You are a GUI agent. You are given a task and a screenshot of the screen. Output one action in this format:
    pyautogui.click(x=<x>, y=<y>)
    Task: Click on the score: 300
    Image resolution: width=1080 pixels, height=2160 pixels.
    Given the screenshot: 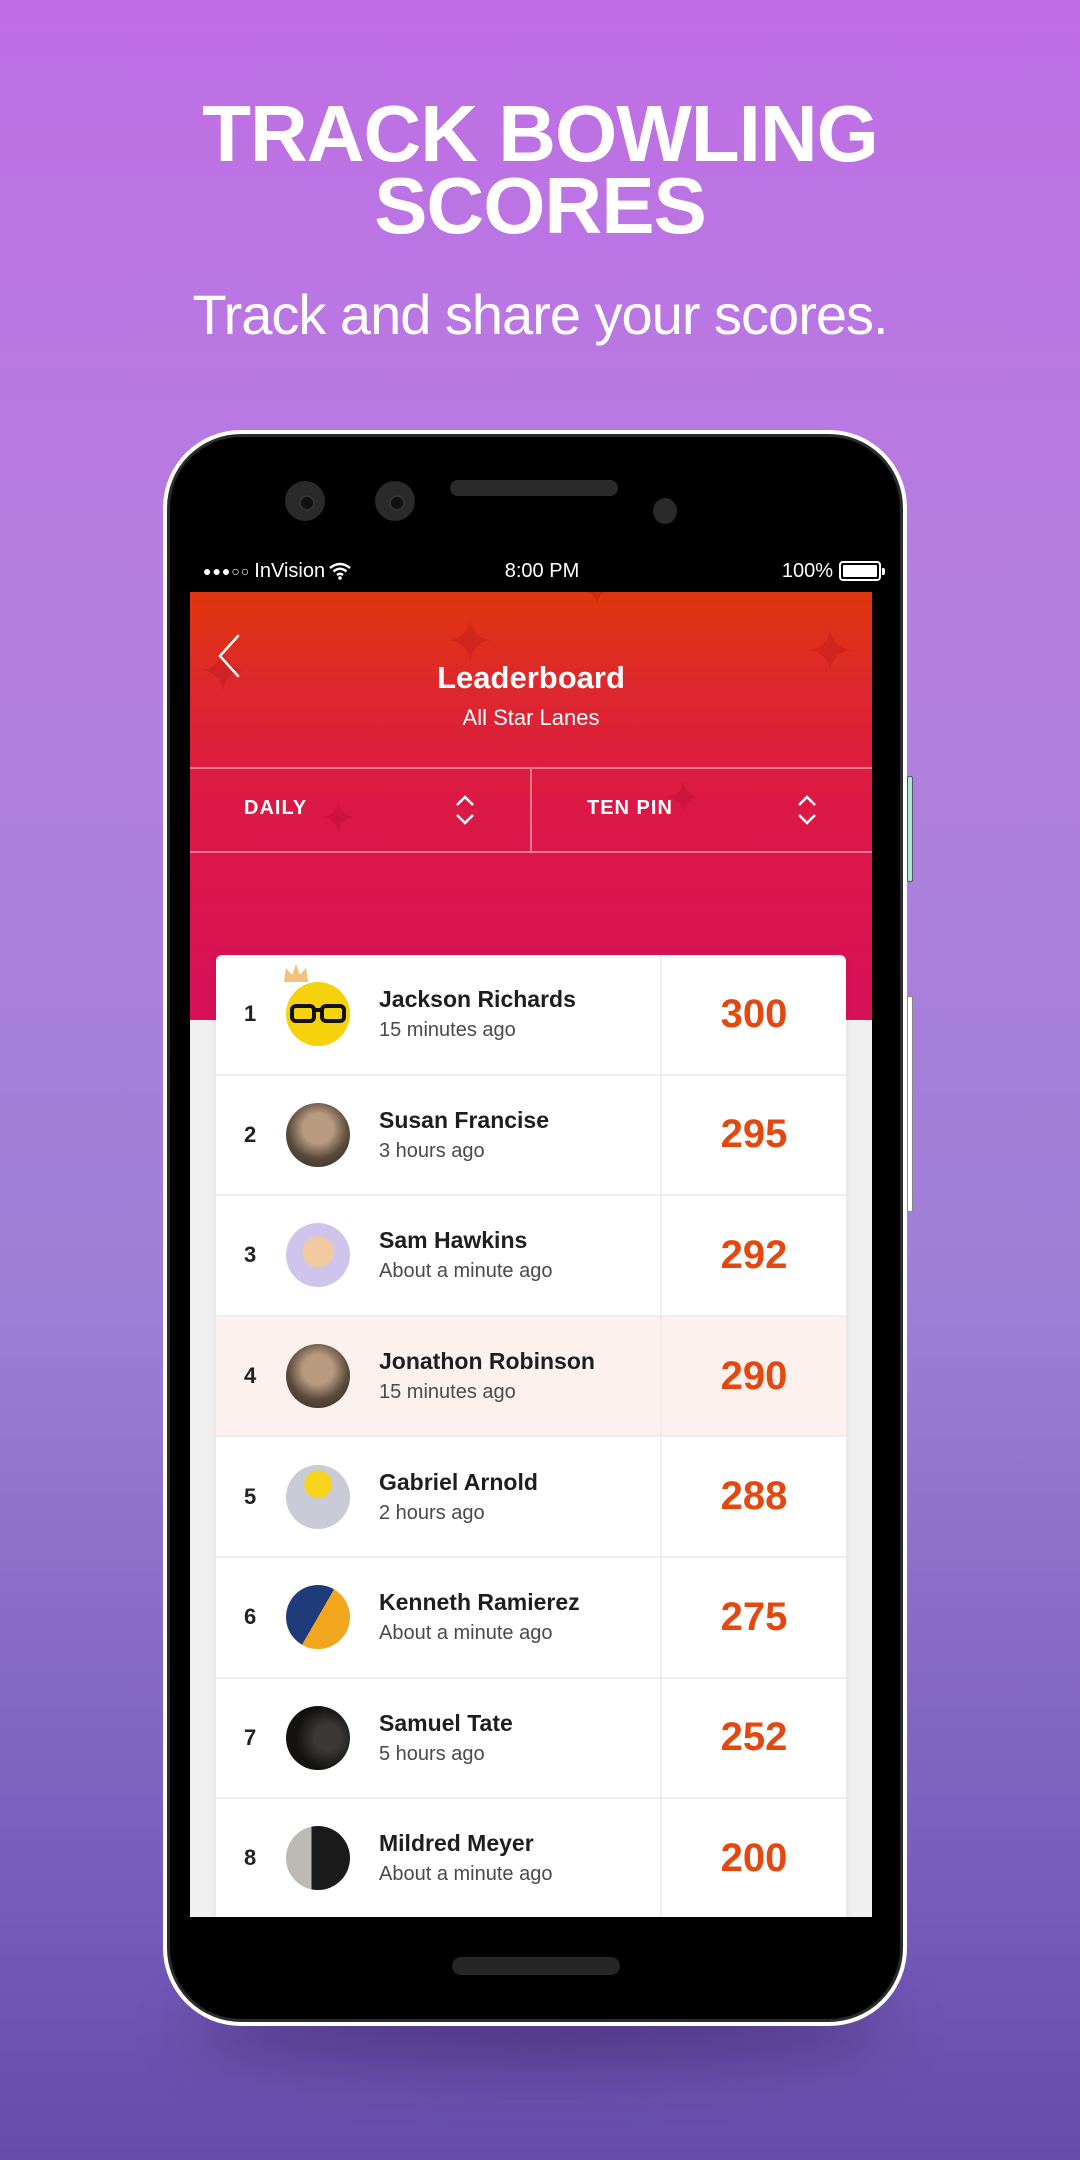 What is the action you would take?
    pyautogui.click(x=754, y=1013)
    